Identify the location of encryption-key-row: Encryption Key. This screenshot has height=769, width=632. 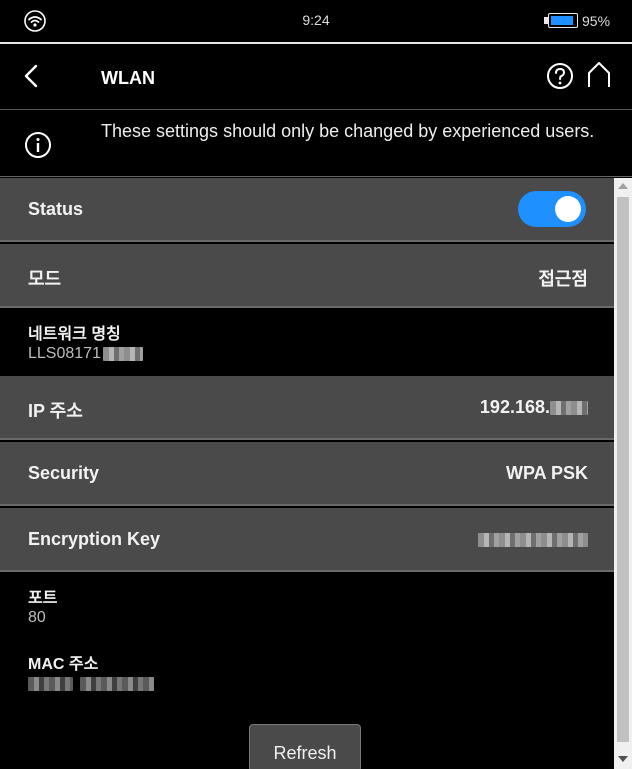
(307, 540).